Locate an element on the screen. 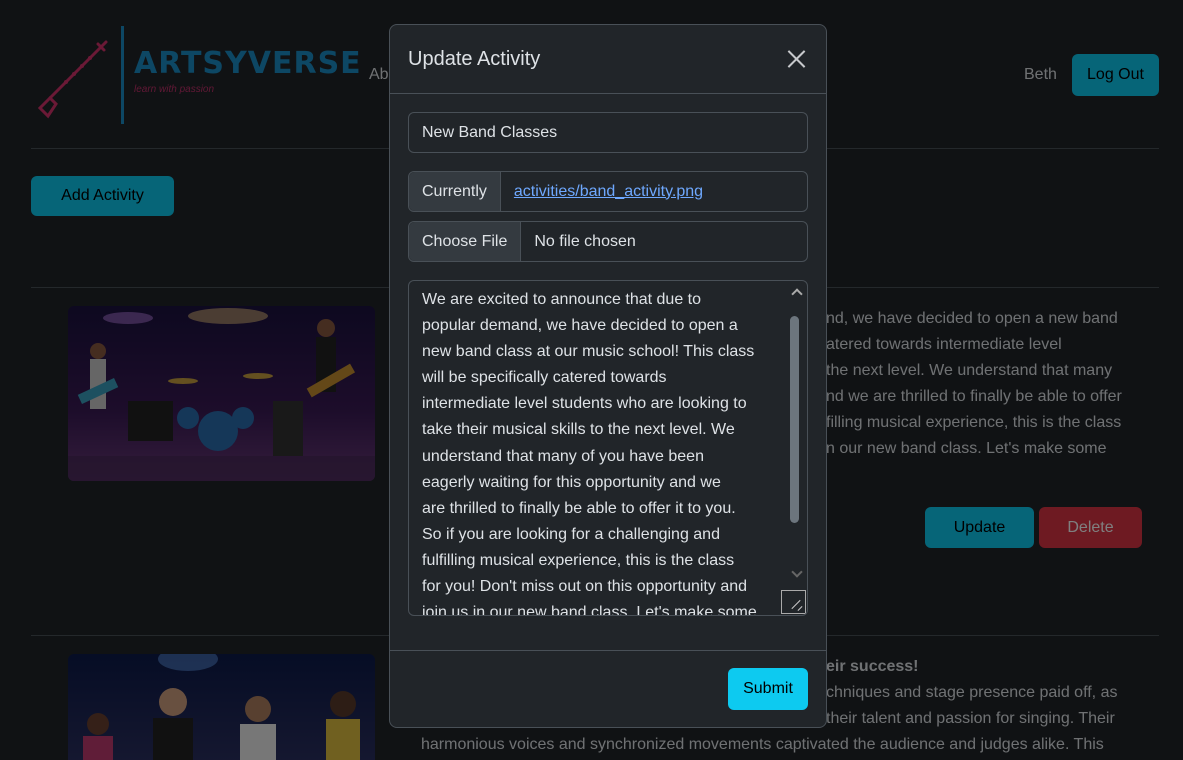  resize-handle-icon is located at coordinates (793, 602).